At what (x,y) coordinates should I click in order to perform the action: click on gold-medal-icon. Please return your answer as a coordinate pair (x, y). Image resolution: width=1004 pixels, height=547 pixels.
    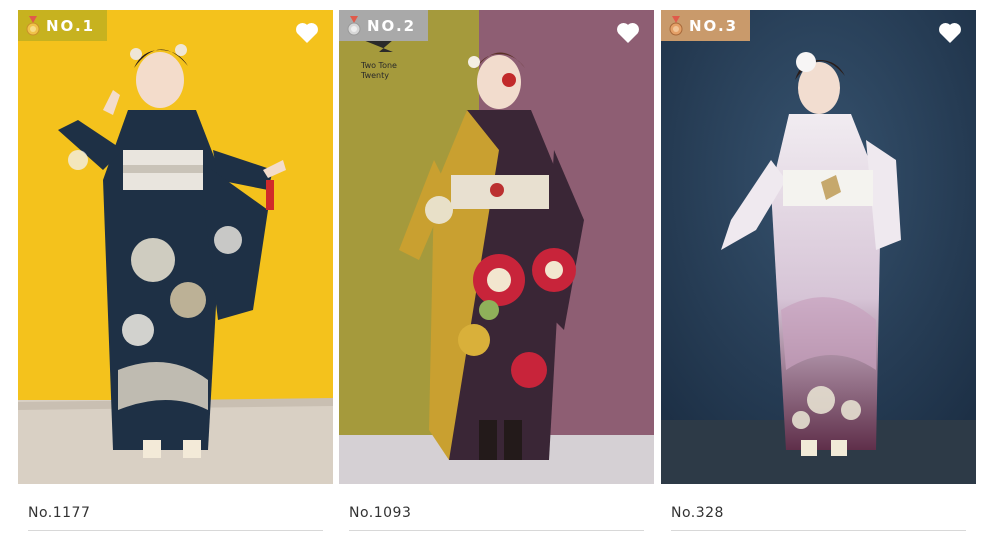
    Looking at the image, I should click on (33, 25).